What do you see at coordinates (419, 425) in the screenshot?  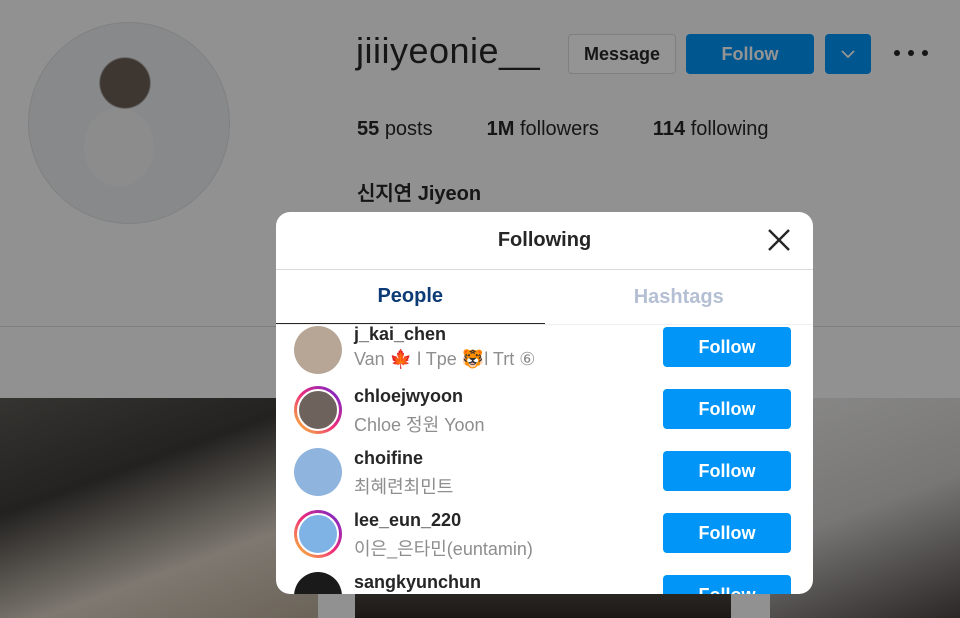 I see `user-subtitle: Chloe 정원 Yoon` at bounding box center [419, 425].